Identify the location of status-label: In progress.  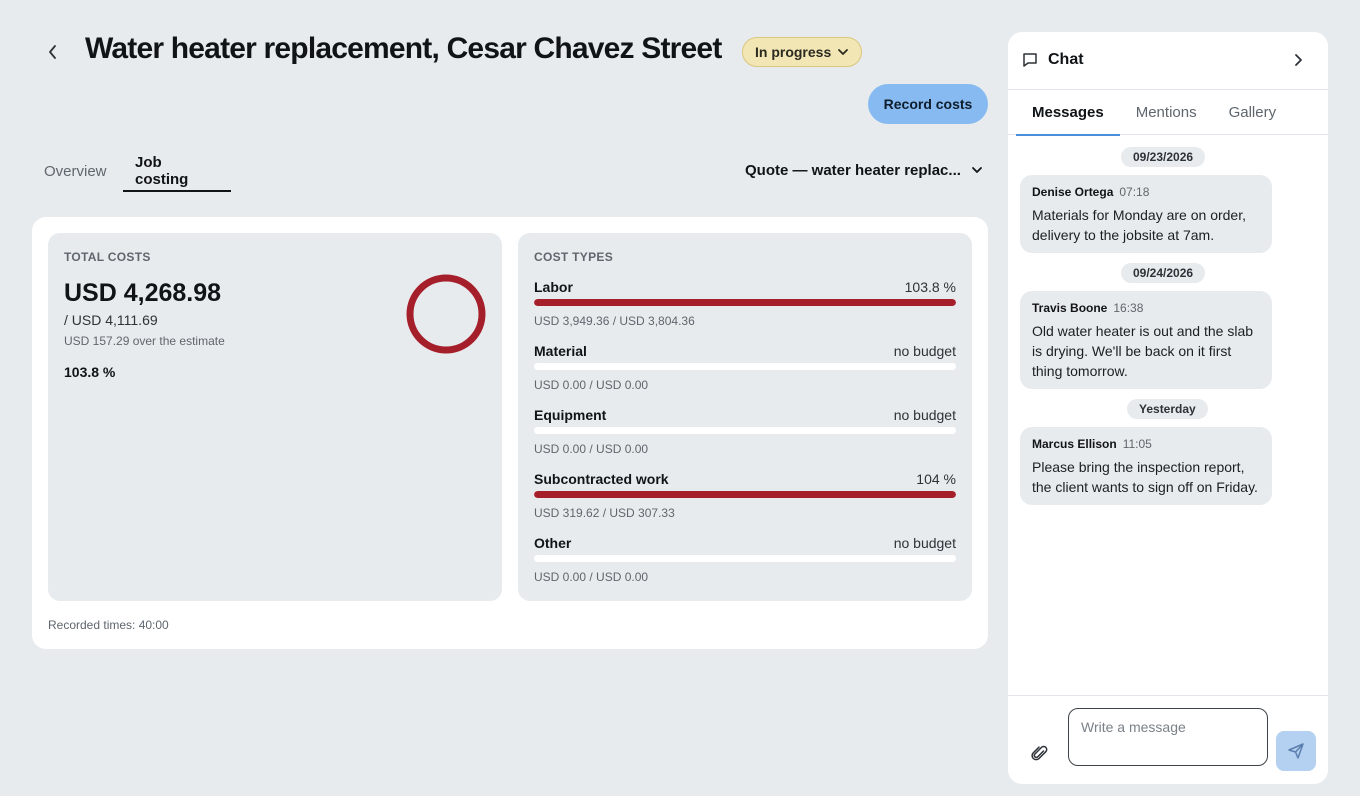
(793, 52).